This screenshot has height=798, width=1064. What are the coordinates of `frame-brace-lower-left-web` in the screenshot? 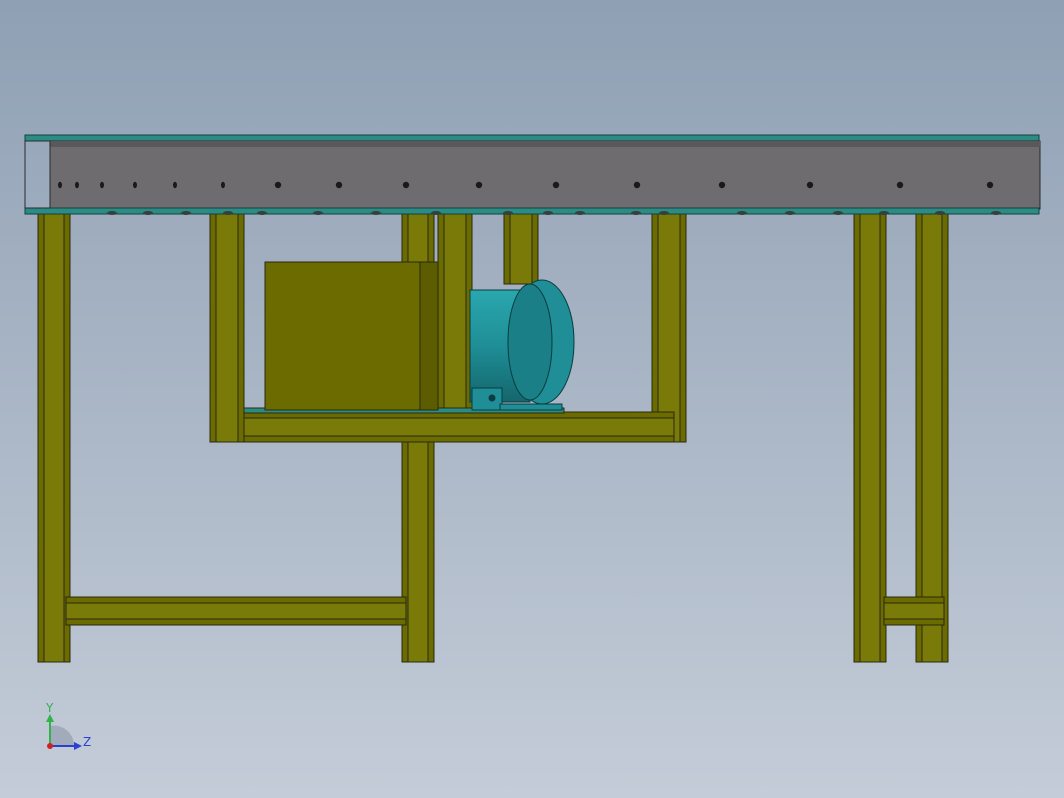 It's located at (236, 611).